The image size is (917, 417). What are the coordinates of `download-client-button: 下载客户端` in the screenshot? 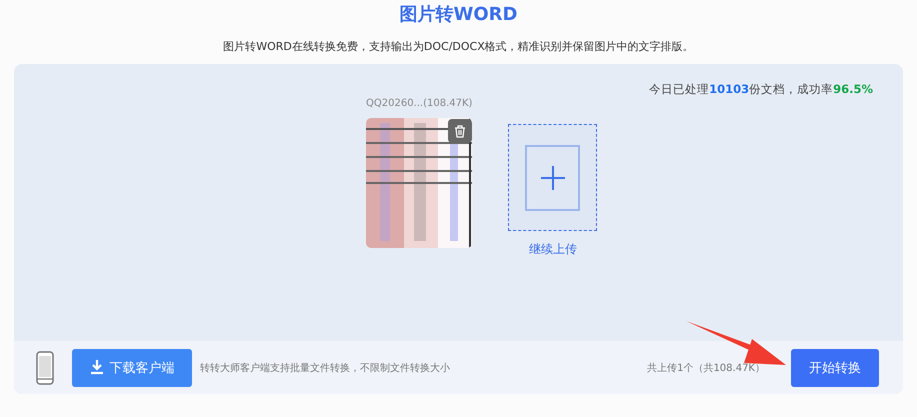 It's located at (132, 367).